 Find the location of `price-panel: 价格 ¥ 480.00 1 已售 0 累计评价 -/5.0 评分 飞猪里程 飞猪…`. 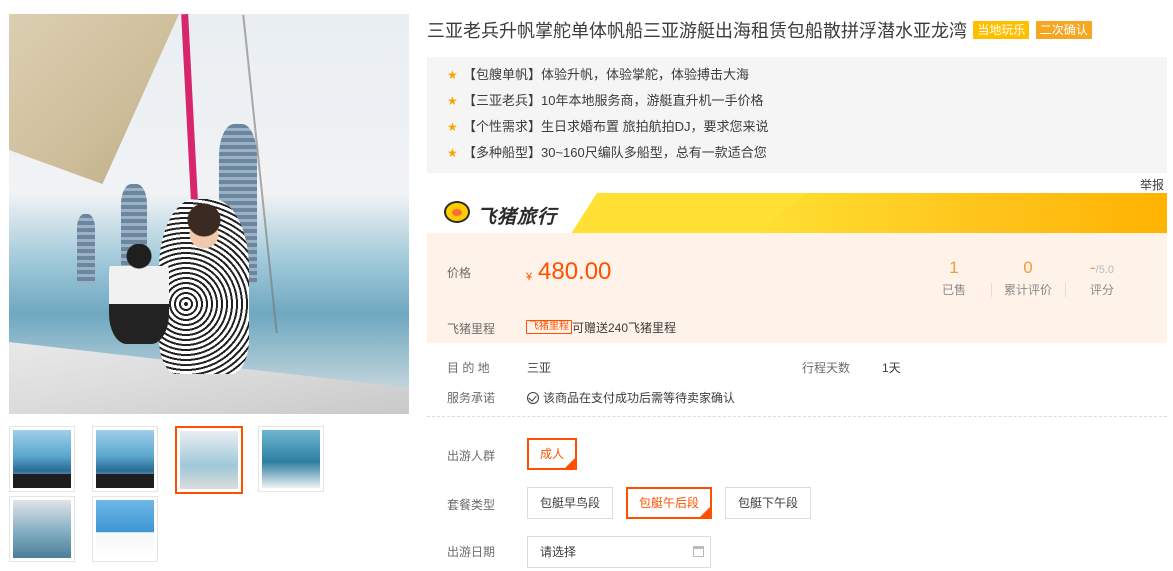

price-panel: 价格 ¥ 480.00 1 已售 0 累计评价 -/5.0 评分 飞猪里程 飞猪… is located at coordinates (797, 288).